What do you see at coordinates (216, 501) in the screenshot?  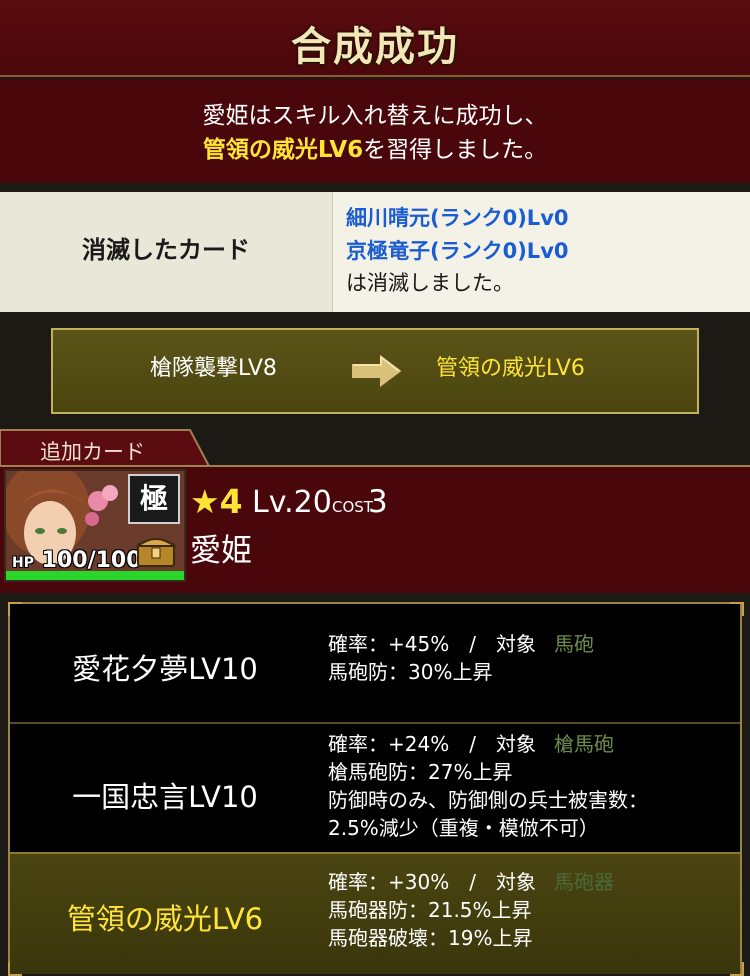 I see `rarity-stars: ★4` at bounding box center [216, 501].